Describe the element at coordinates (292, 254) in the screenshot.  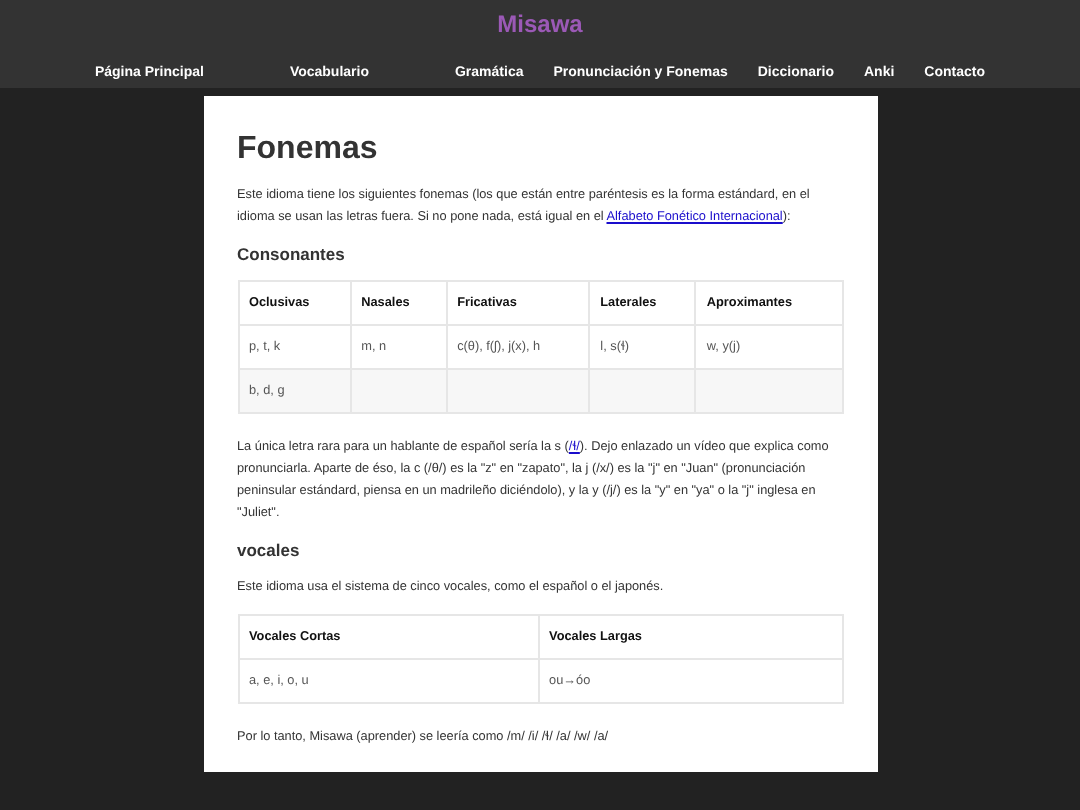
I see `section-heading: Consonantes` at that location.